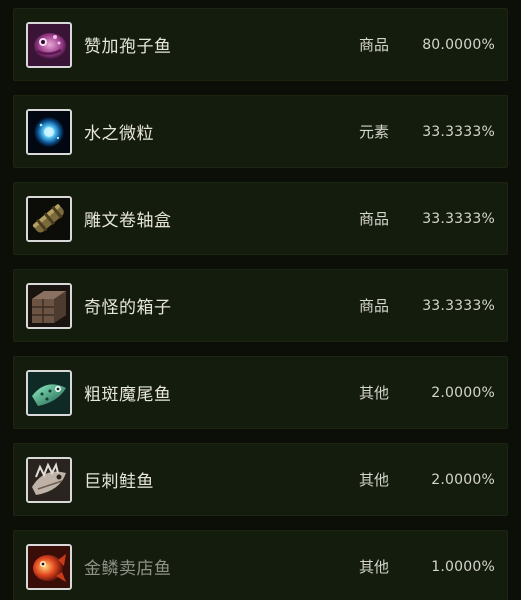 Image resolution: width=521 pixels, height=600 pixels. I want to click on item-name: 水之微粒, so click(119, 134).